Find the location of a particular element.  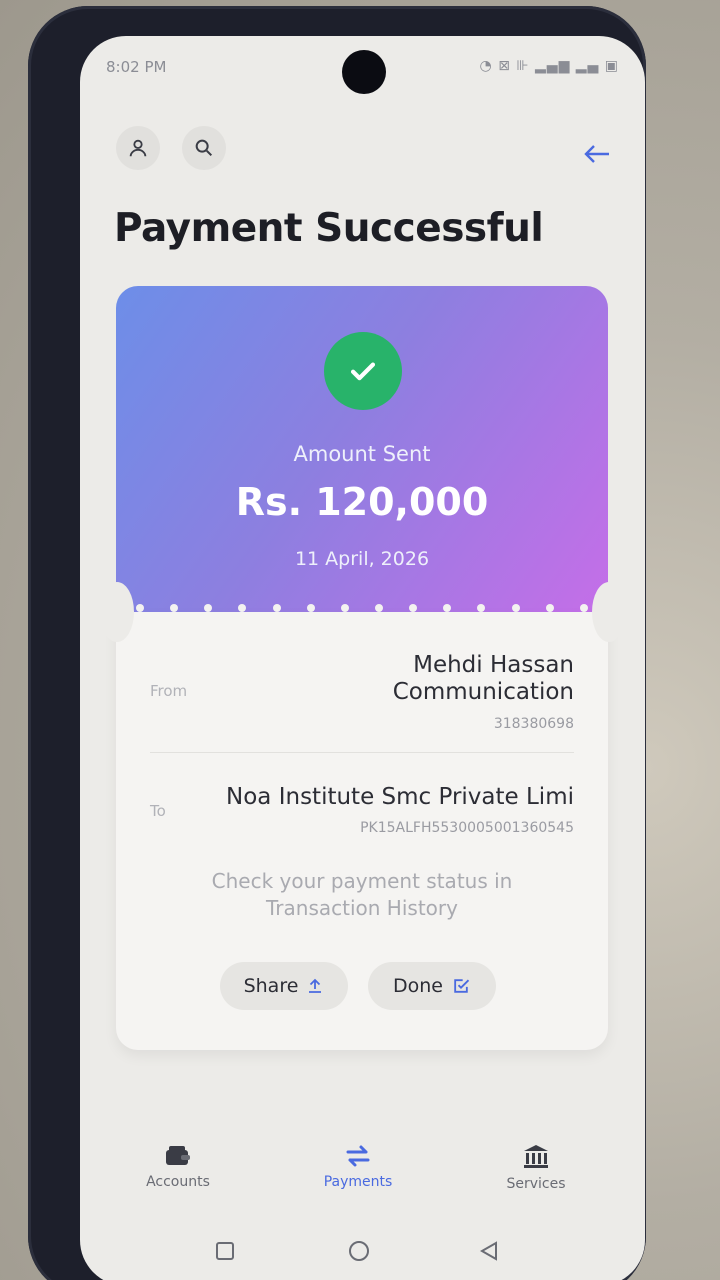

page-title: Payment Successful is located at coordinates (329, 228).